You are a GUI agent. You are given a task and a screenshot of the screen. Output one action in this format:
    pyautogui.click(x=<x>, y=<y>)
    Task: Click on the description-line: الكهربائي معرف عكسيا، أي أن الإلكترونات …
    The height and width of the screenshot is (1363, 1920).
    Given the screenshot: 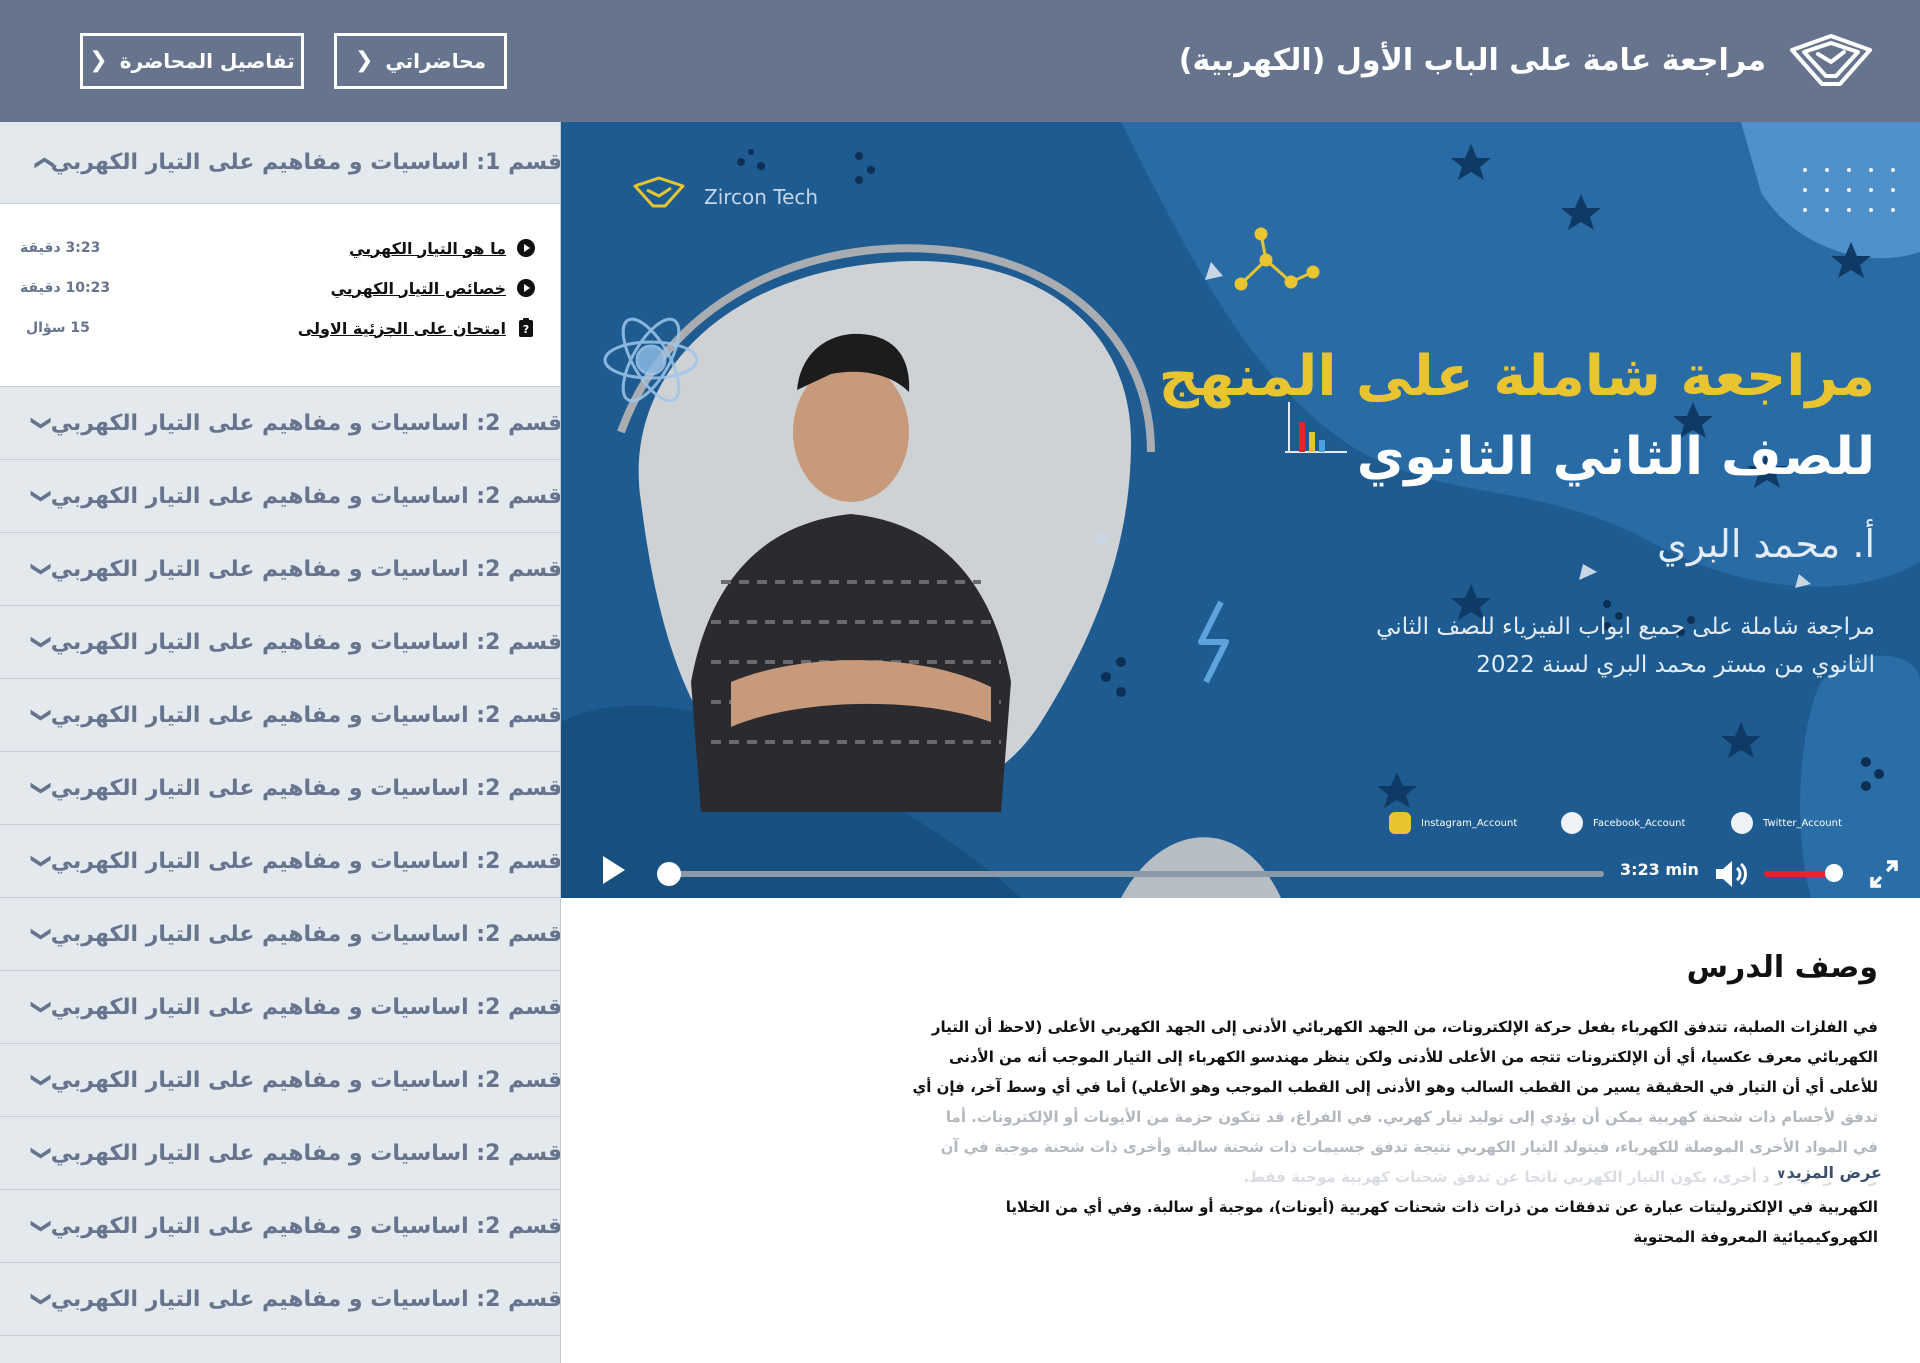 What is the action you would take?
    pyautogui.click(x=1413, y=1057)
    